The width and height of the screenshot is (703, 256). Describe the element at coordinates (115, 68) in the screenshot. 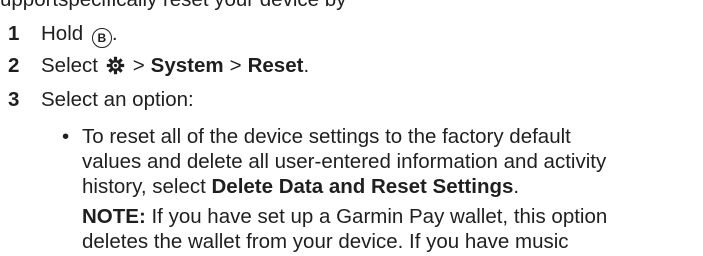

I see `gear-icon` at that location.